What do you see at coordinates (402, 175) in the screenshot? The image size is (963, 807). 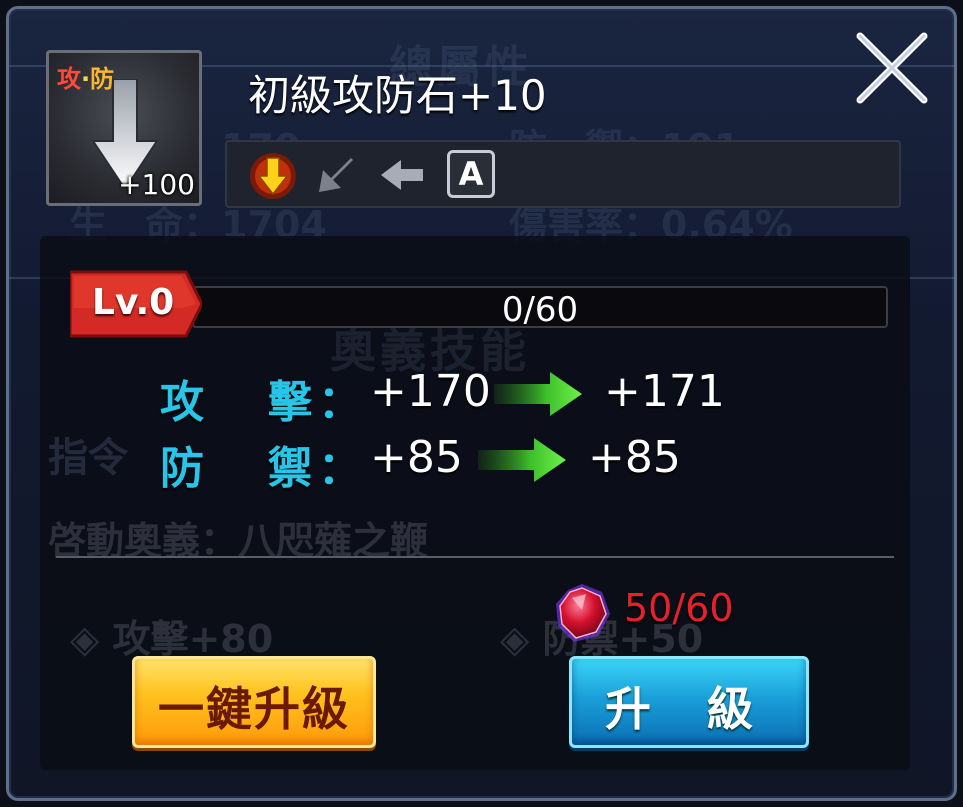 I see `left-arrow-icon` at bounding box center [402, 175].